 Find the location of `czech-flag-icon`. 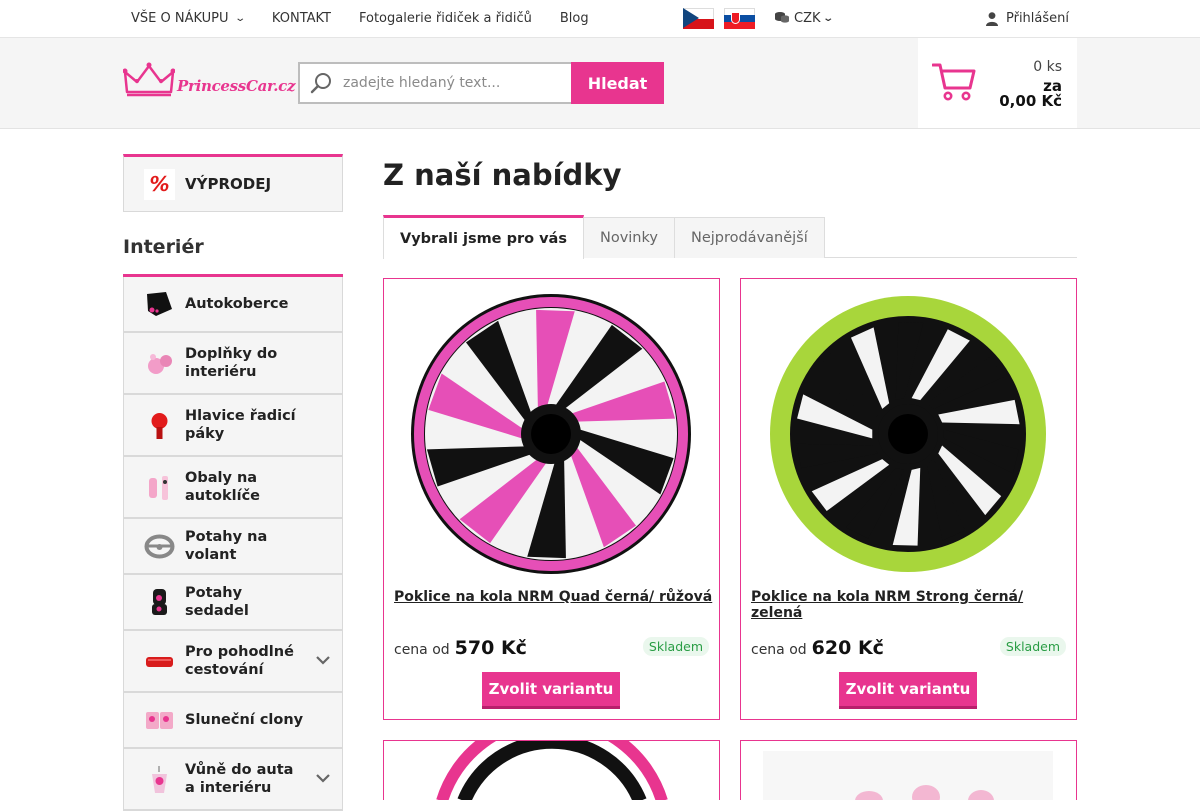

czech-flag-icon is located at coordinates (698, 18).